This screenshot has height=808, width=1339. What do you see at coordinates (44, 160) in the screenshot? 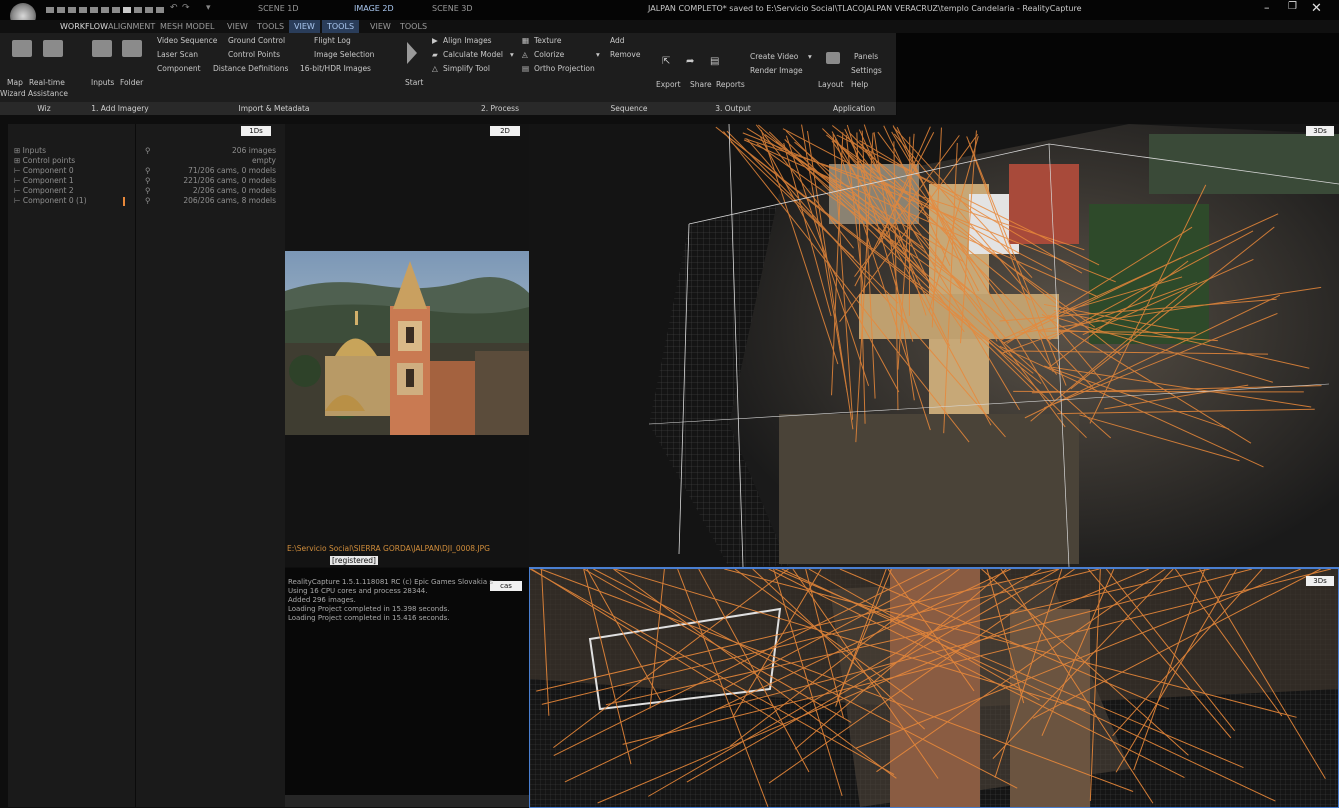
I see `tree-item-control-points: ⊞ Control points` at bounding box center [44, 160].